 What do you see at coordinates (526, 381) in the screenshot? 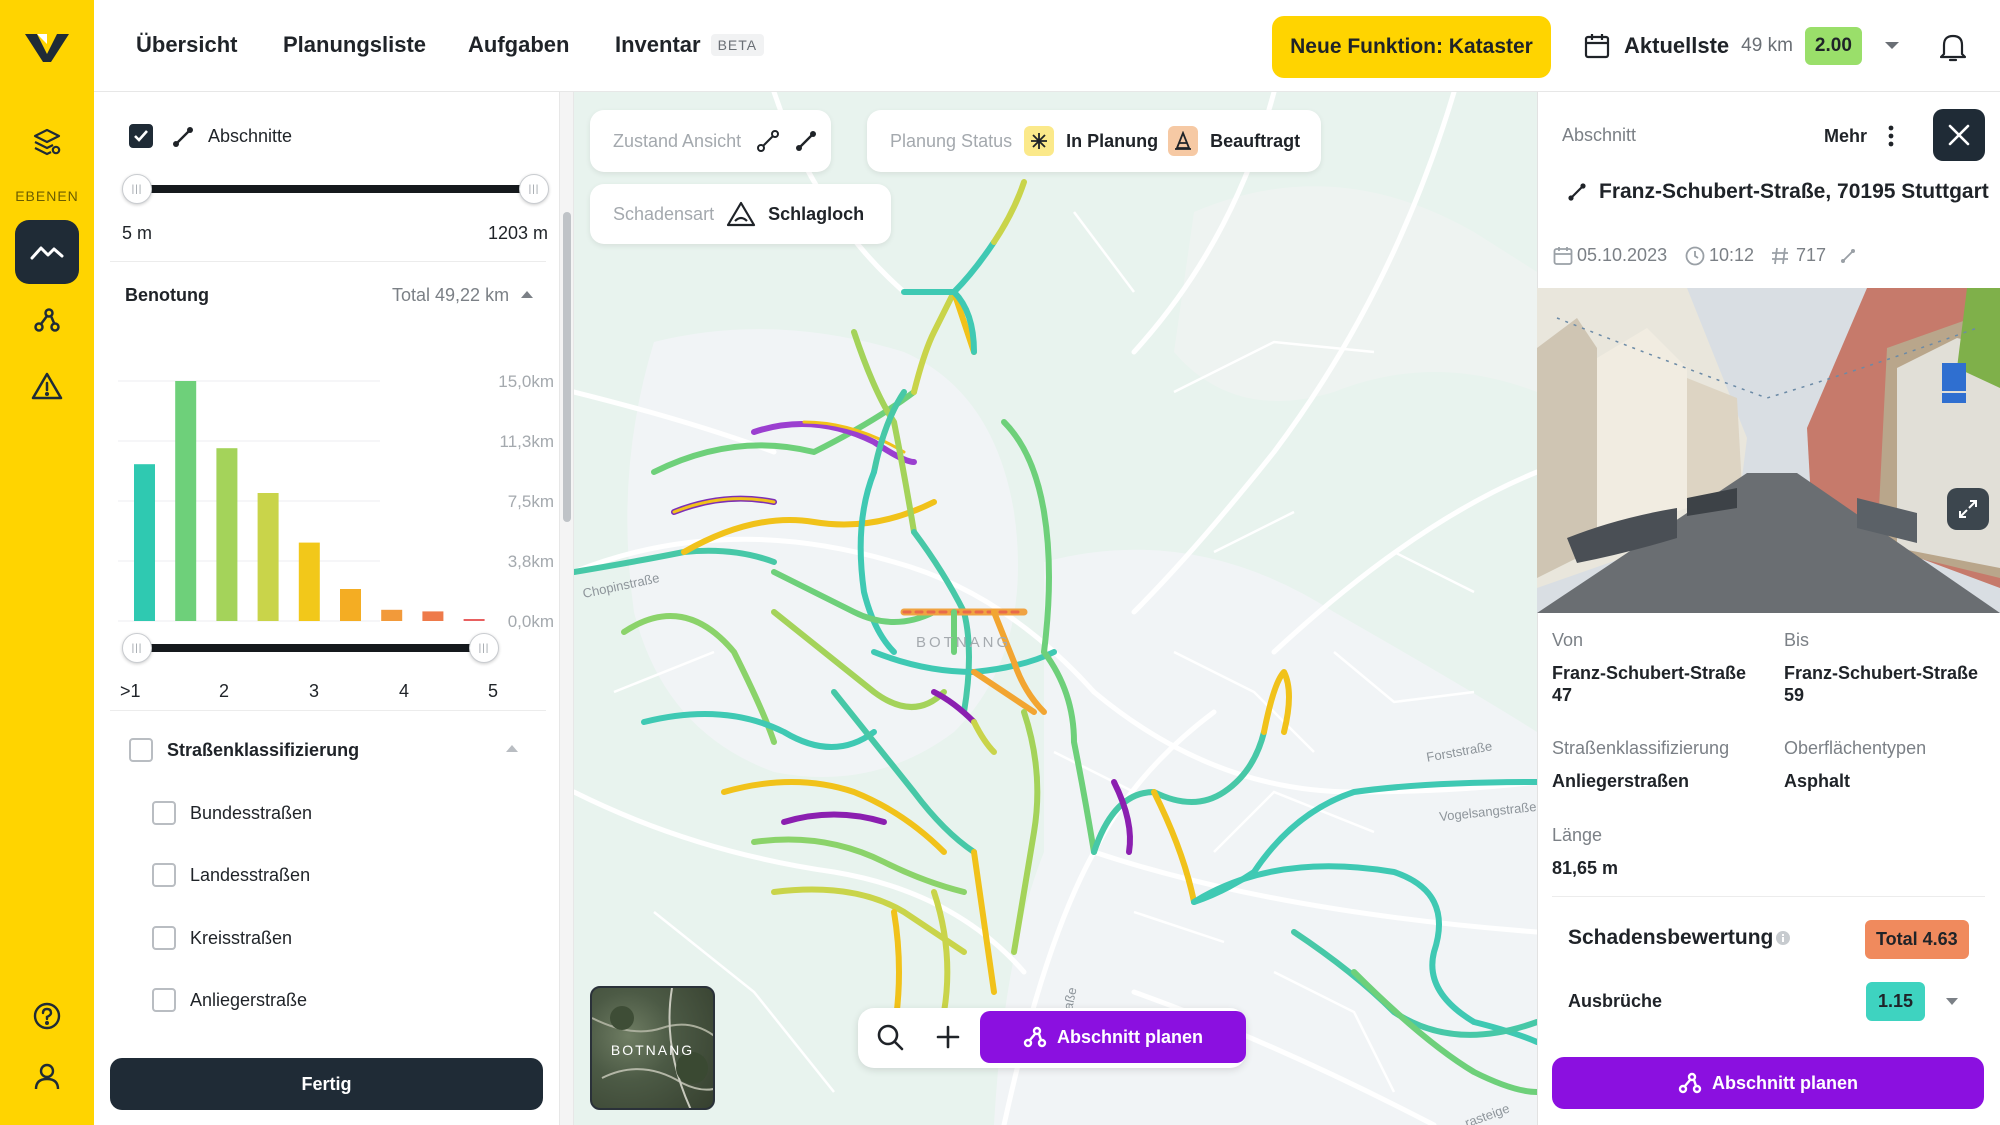
I see `chart-ytick-label: 15,0km` at bounding box center [526, 381].